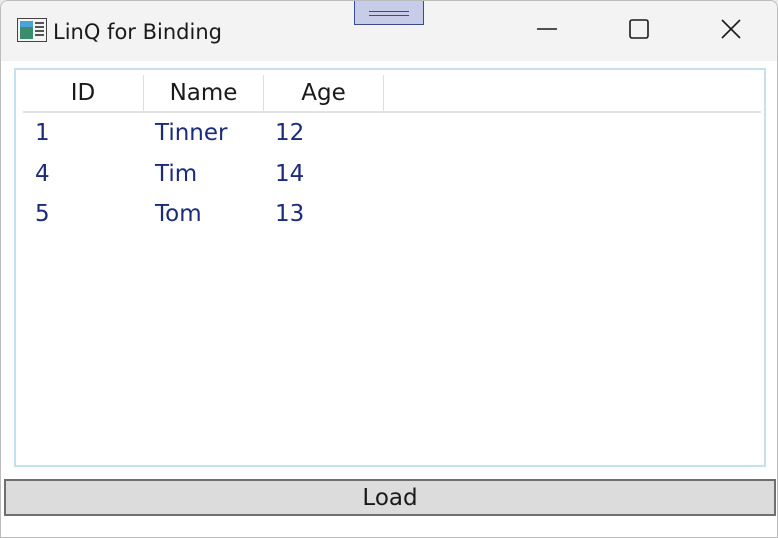 The image size is (778, 538). What do you see at coordinates (83, 93) in the screenshot?
I see `column-header-id: ID` at bounding box center [83, 93].